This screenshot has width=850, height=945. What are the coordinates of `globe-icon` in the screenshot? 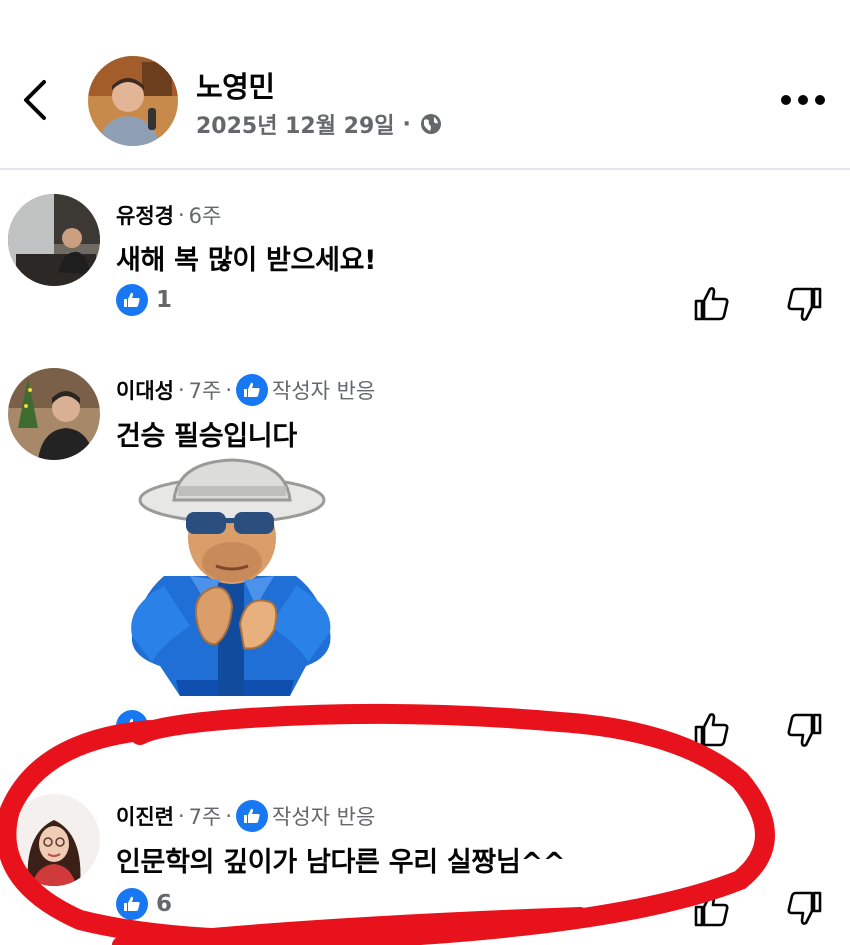 It's located at (430, 124).